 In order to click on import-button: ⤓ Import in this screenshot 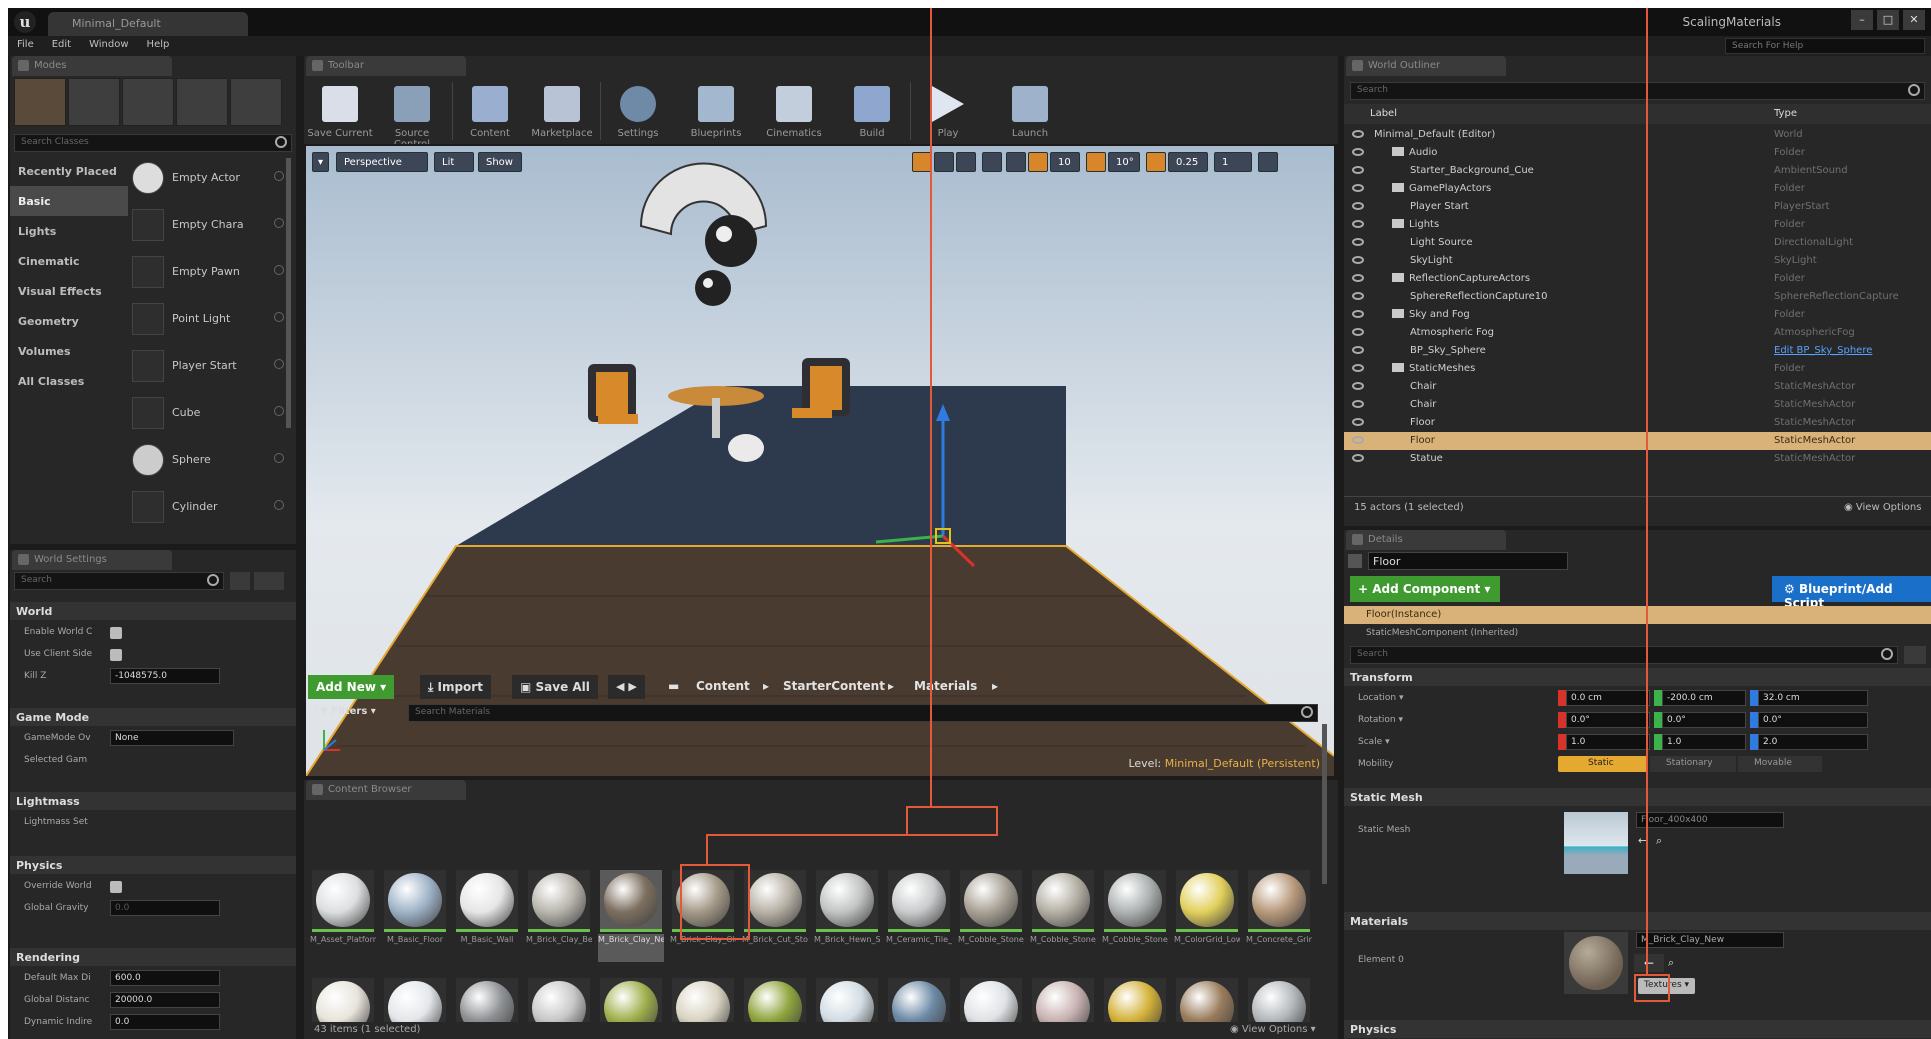, I will do `click(455, 687)`.